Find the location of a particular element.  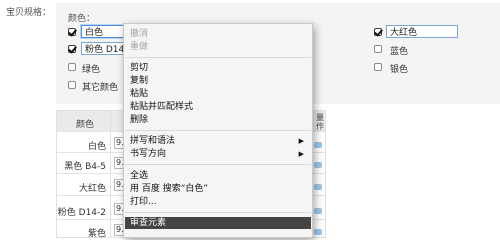

checkbox-blue is located at coordinates (378, 49).